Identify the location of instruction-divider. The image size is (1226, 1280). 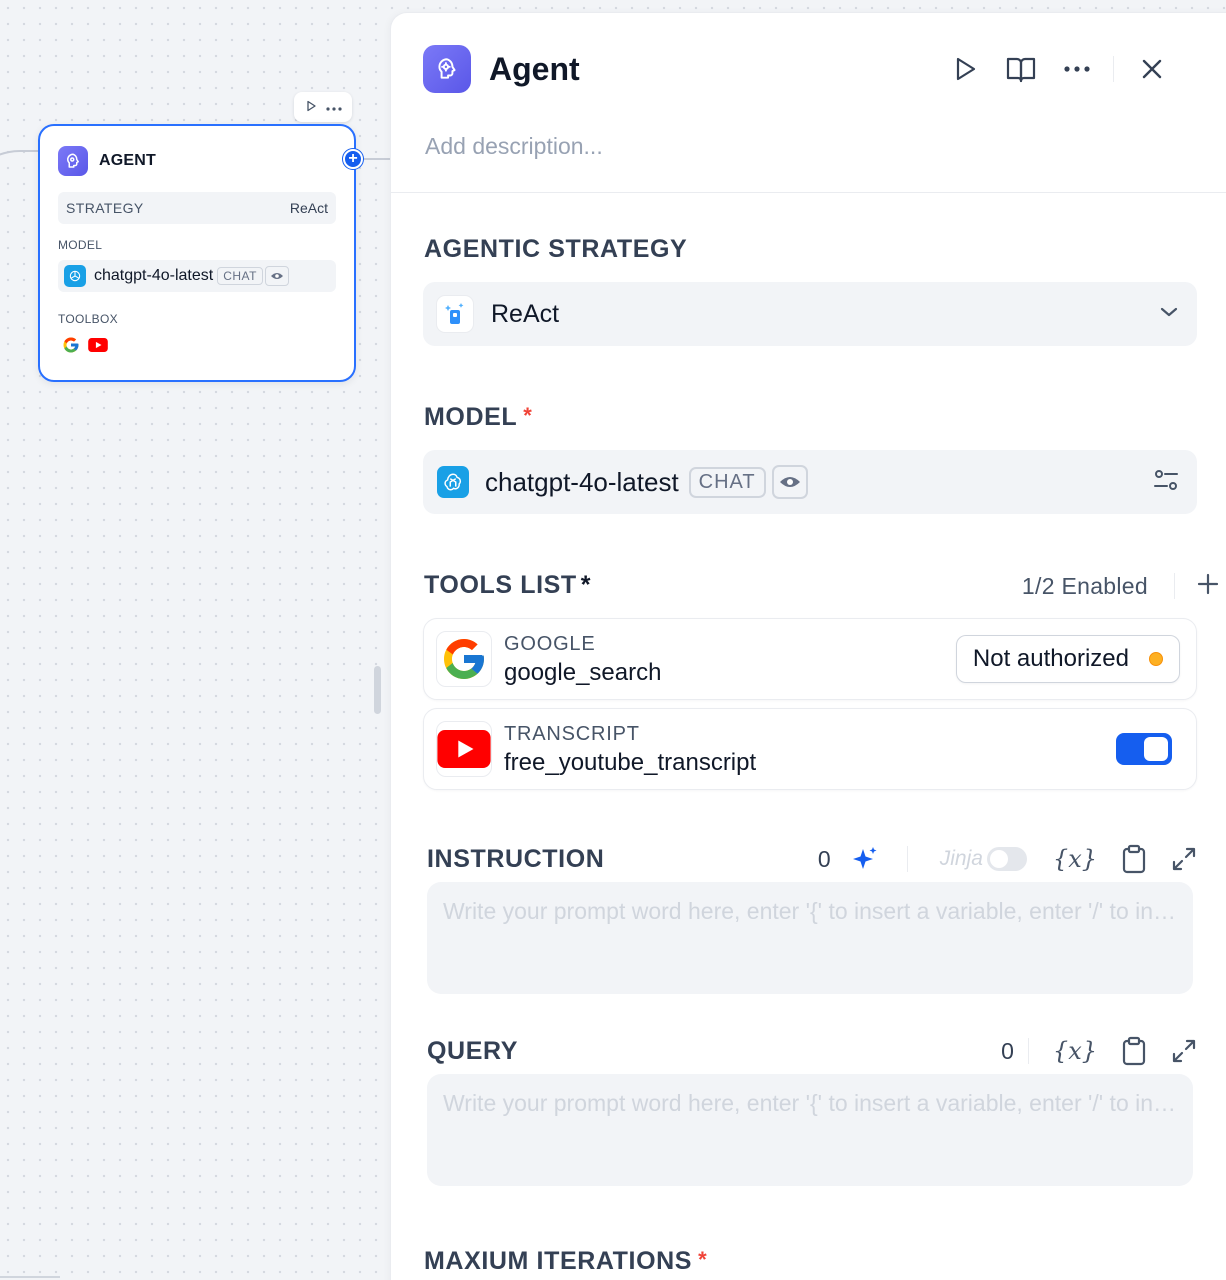
(907, 859).